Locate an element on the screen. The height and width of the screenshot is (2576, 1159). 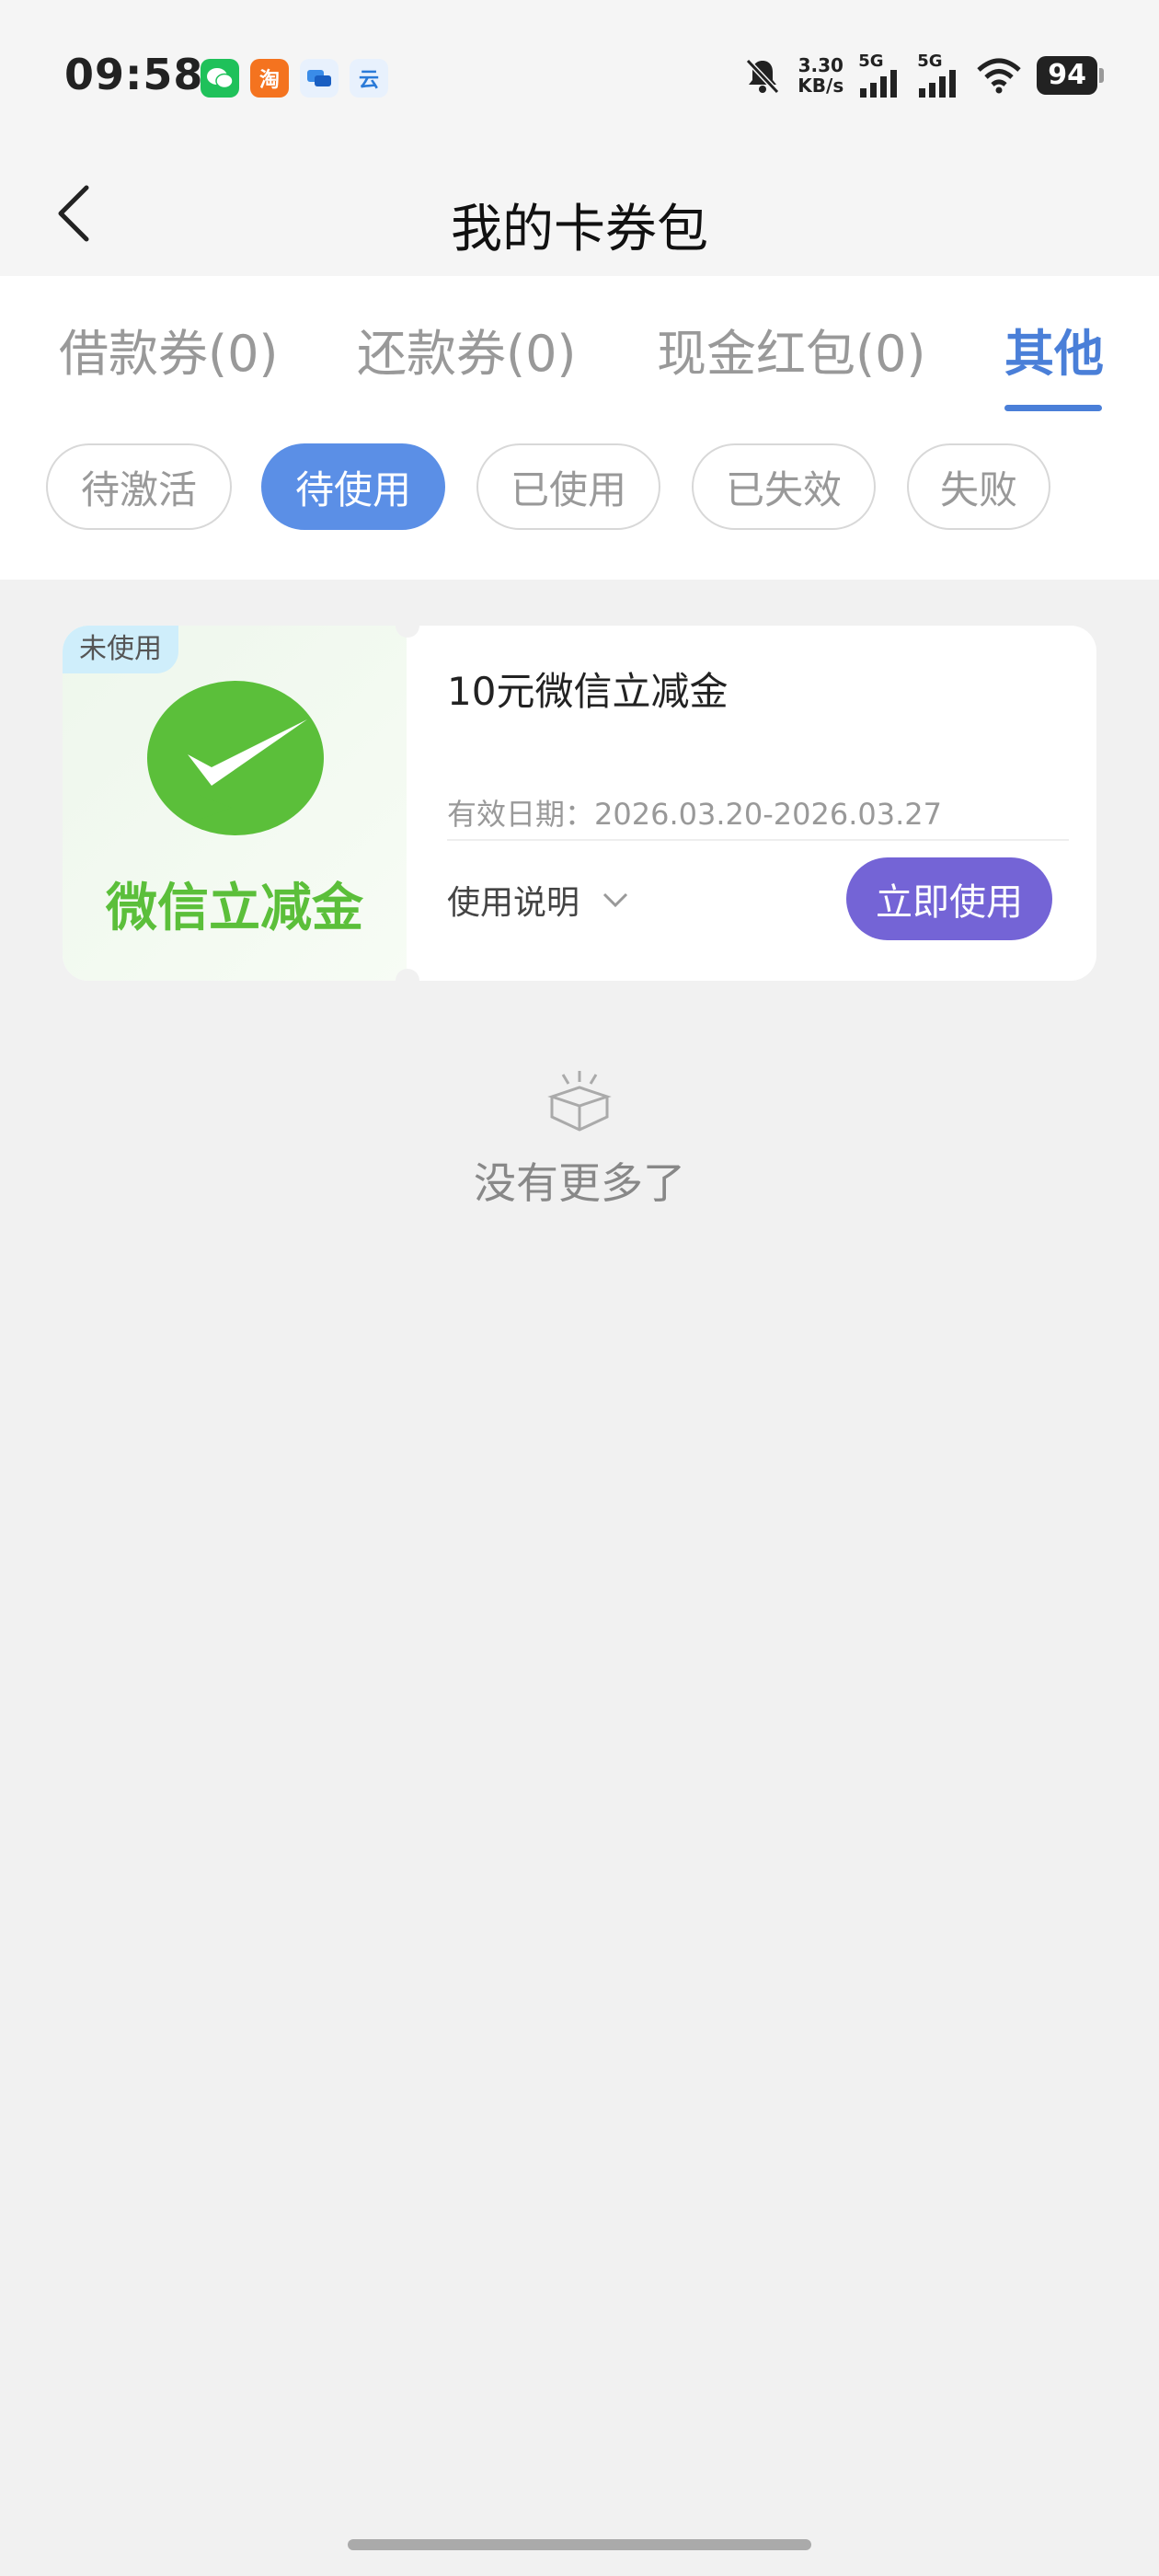
network-speed: 3.30 KB/s is located at coordinates (820, 75).